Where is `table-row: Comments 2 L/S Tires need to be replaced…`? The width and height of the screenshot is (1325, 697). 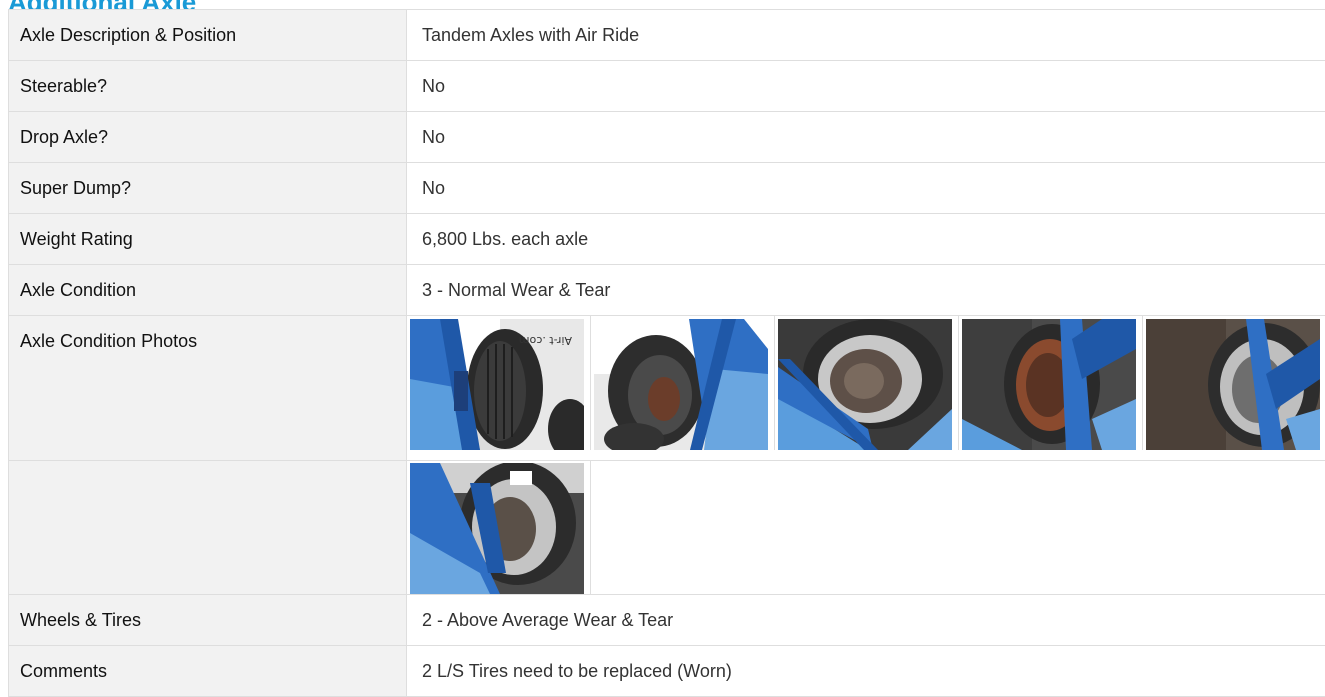
table-row: Comments 2 L/S Tires need to be replaced… is located at coordinates (667, 671).